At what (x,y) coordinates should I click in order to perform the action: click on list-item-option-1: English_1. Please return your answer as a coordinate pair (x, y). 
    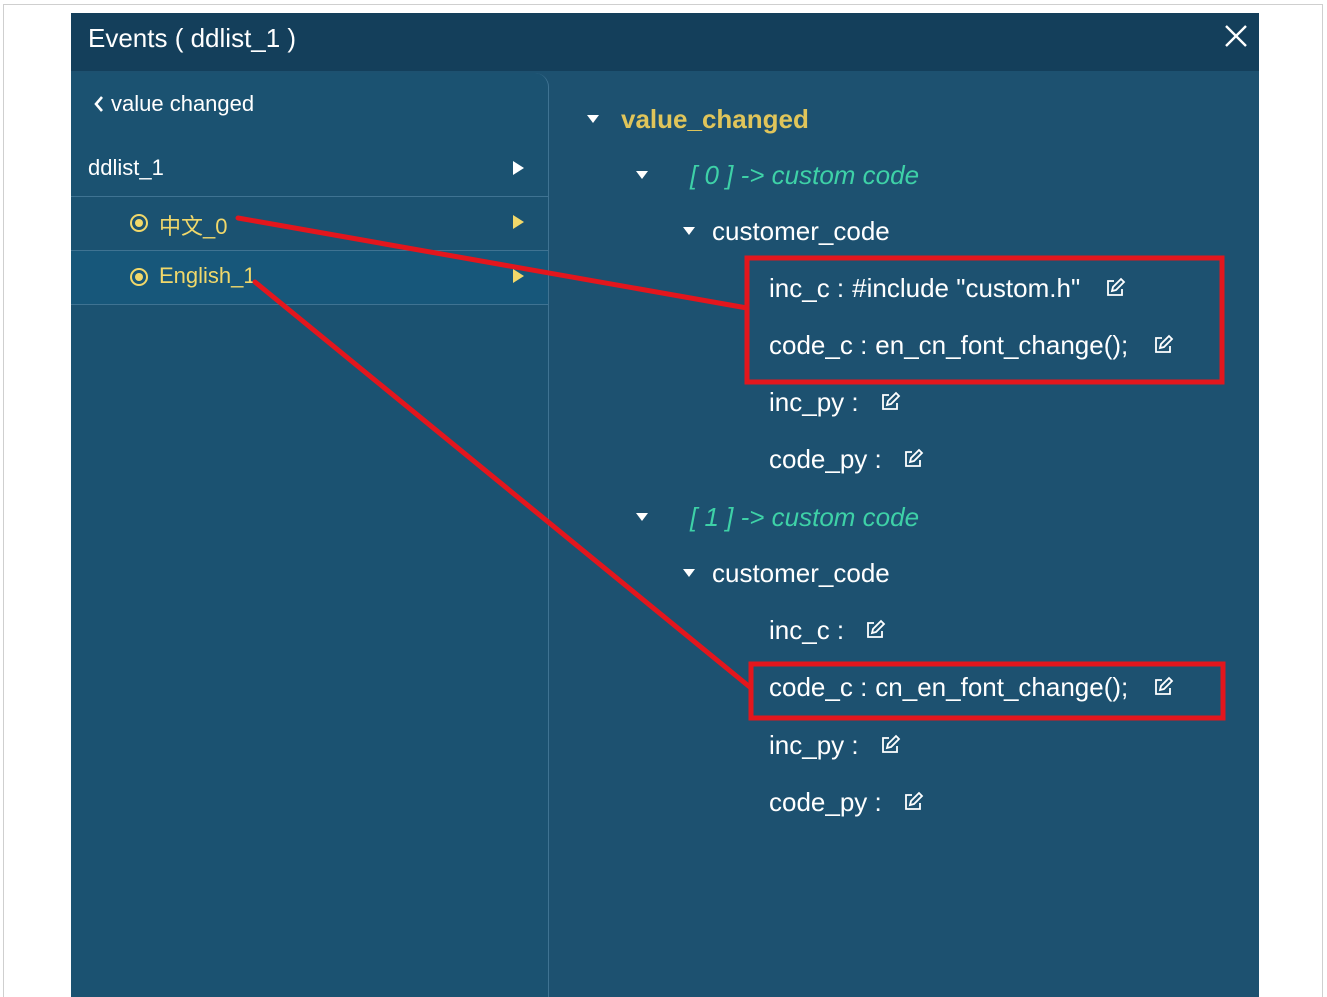
    Looking at the image, I should click on (309, 278).